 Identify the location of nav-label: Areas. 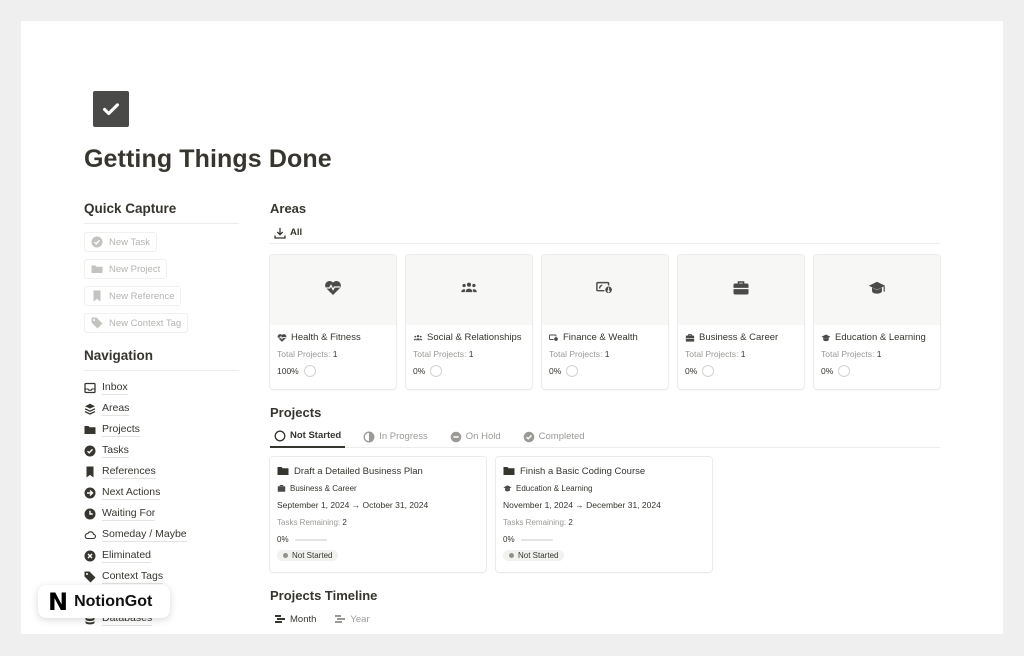
(116, 408).